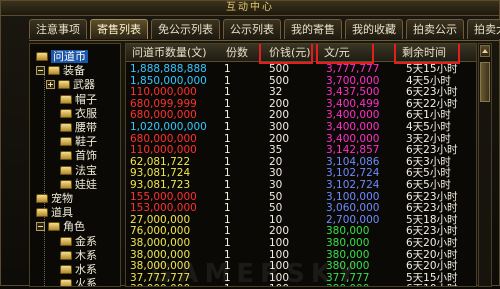 This screenshot has height=289, width=500. Describe the element at coordinates (86, 170) in the screenshot. I see `tree-item-label: 法宝` at that location.